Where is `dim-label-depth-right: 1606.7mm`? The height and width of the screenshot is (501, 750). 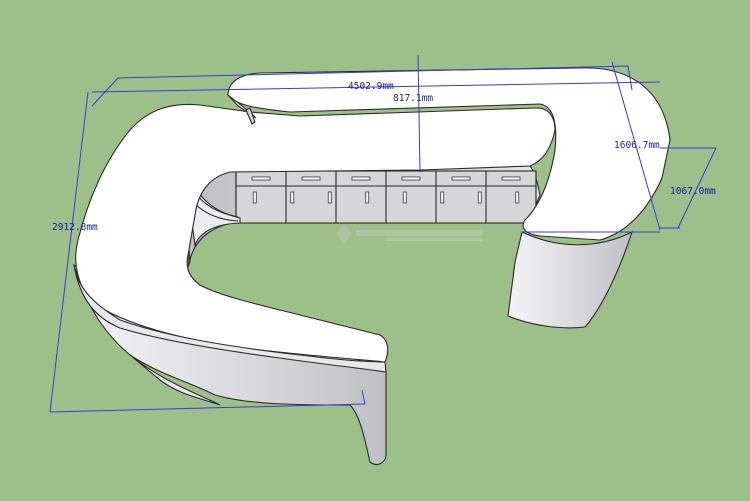
dim-label-depth-right: 1606.7mm is located at coordinates (637, 145).